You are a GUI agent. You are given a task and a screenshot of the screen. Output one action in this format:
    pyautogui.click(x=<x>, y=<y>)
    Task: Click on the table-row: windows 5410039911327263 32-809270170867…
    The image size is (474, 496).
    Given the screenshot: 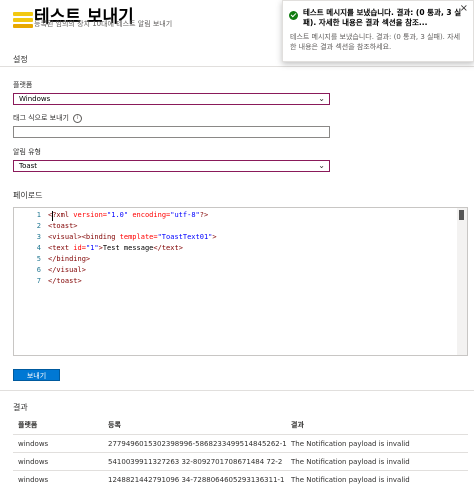 What is the action you would take?
    pyautogui.click(x=240, y=461)
    